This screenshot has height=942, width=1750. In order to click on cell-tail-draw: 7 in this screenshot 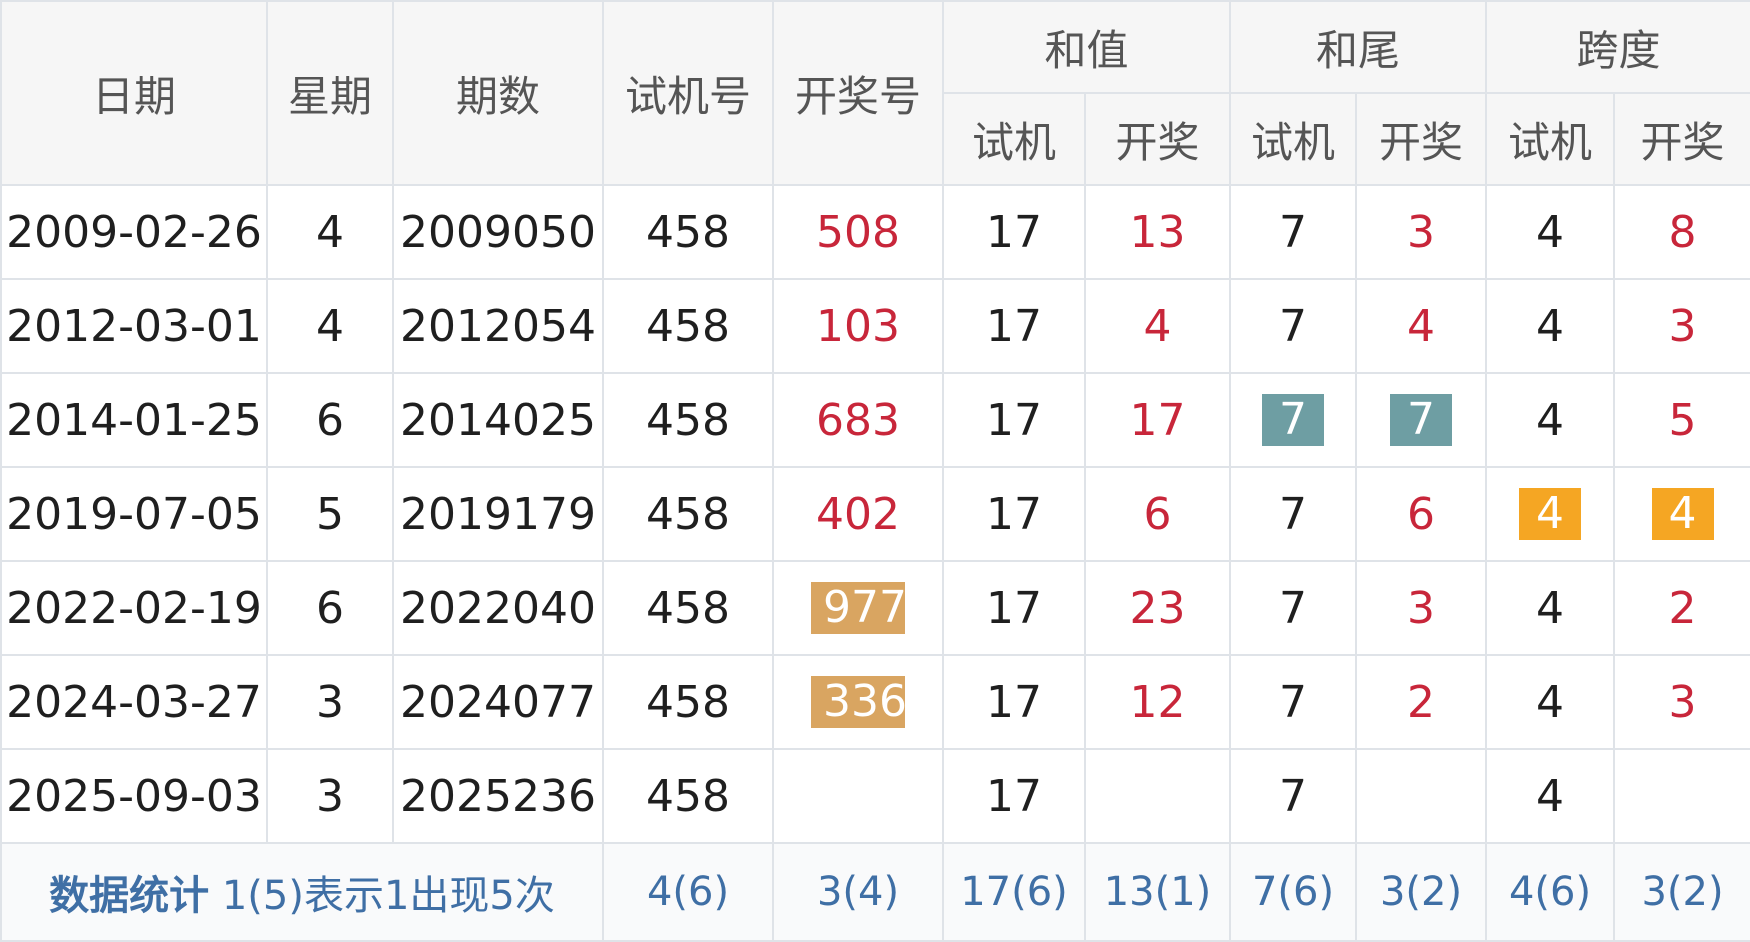, I will do `click(1421, 420)`.